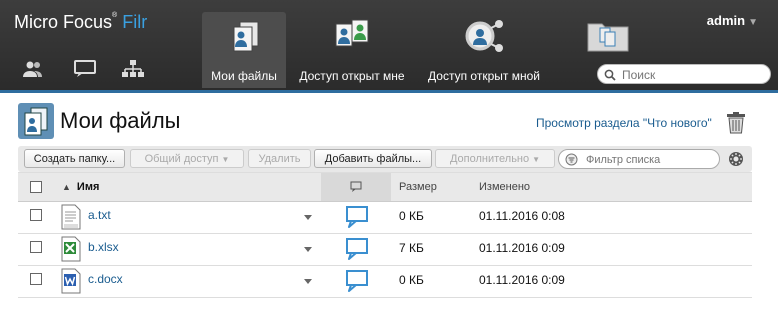 The width and height of the screenshot is (778, 313). Describe the element at coordinates (736, 125) in the screenshot. I see `trash-icon` at that location.